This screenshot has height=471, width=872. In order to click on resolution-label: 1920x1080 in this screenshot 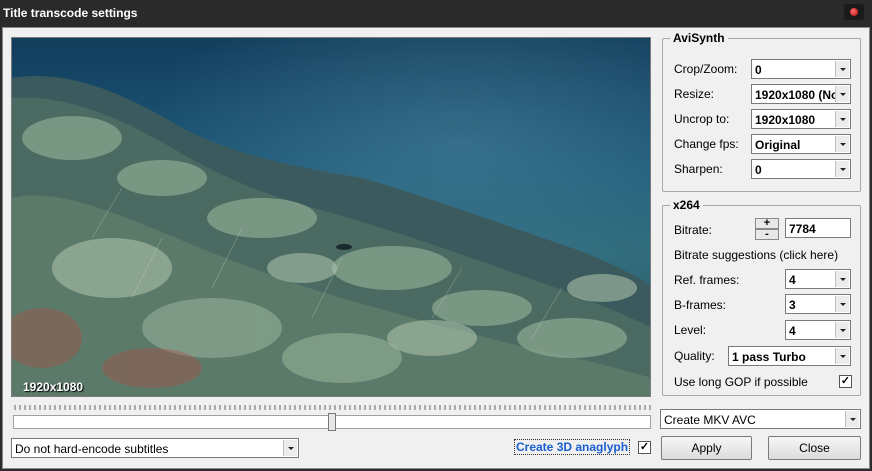, I will do `click(53, 387)`.